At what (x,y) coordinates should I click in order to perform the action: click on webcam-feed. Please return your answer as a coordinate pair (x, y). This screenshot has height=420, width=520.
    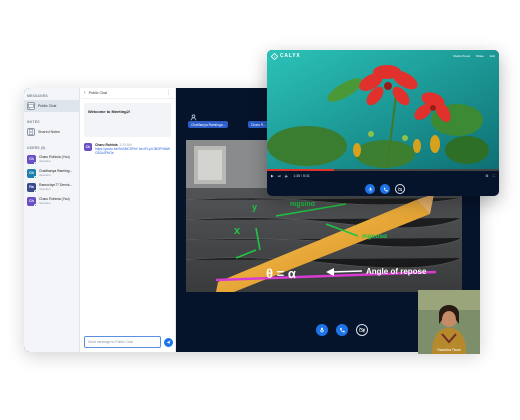
    Looking at the image, I should click on (449, 322).